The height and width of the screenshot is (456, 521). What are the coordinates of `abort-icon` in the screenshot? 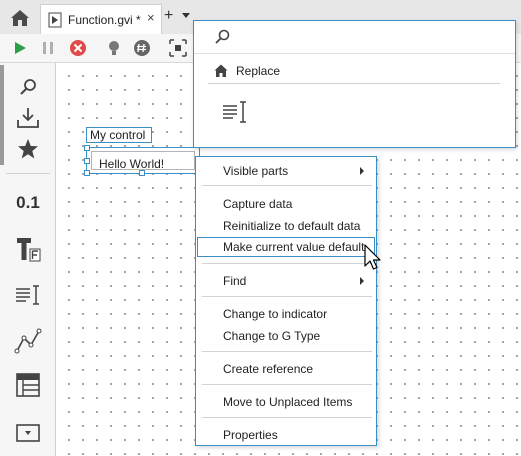 It's located at (78, 48).